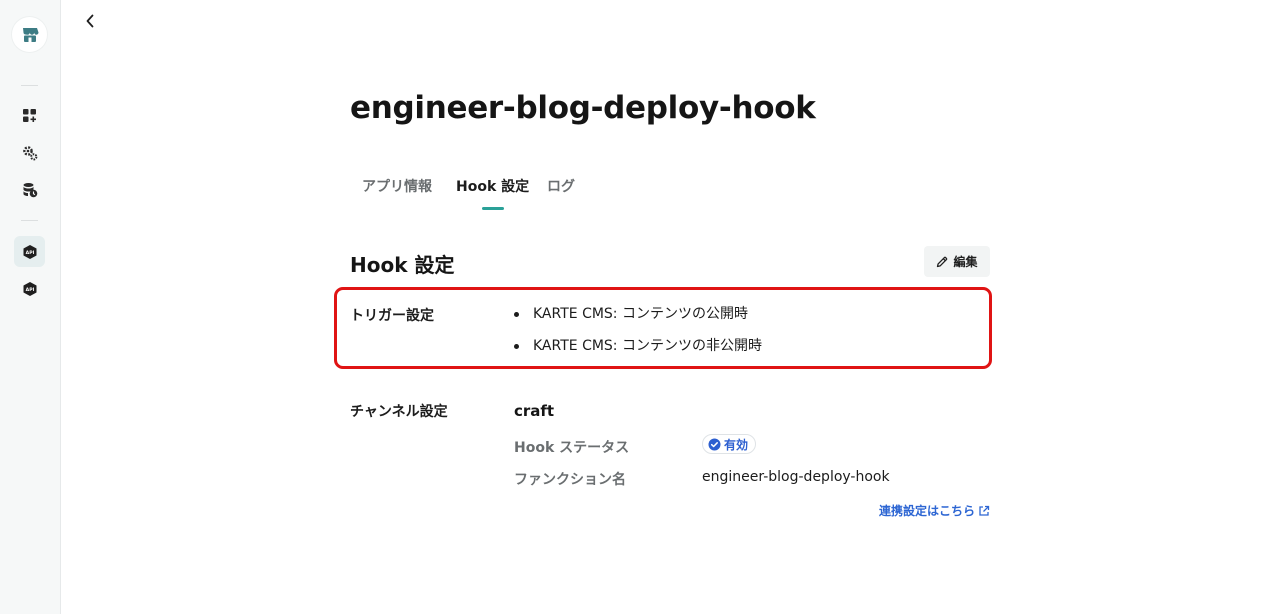  I want to click on external-link-icon, so click(984, 510).